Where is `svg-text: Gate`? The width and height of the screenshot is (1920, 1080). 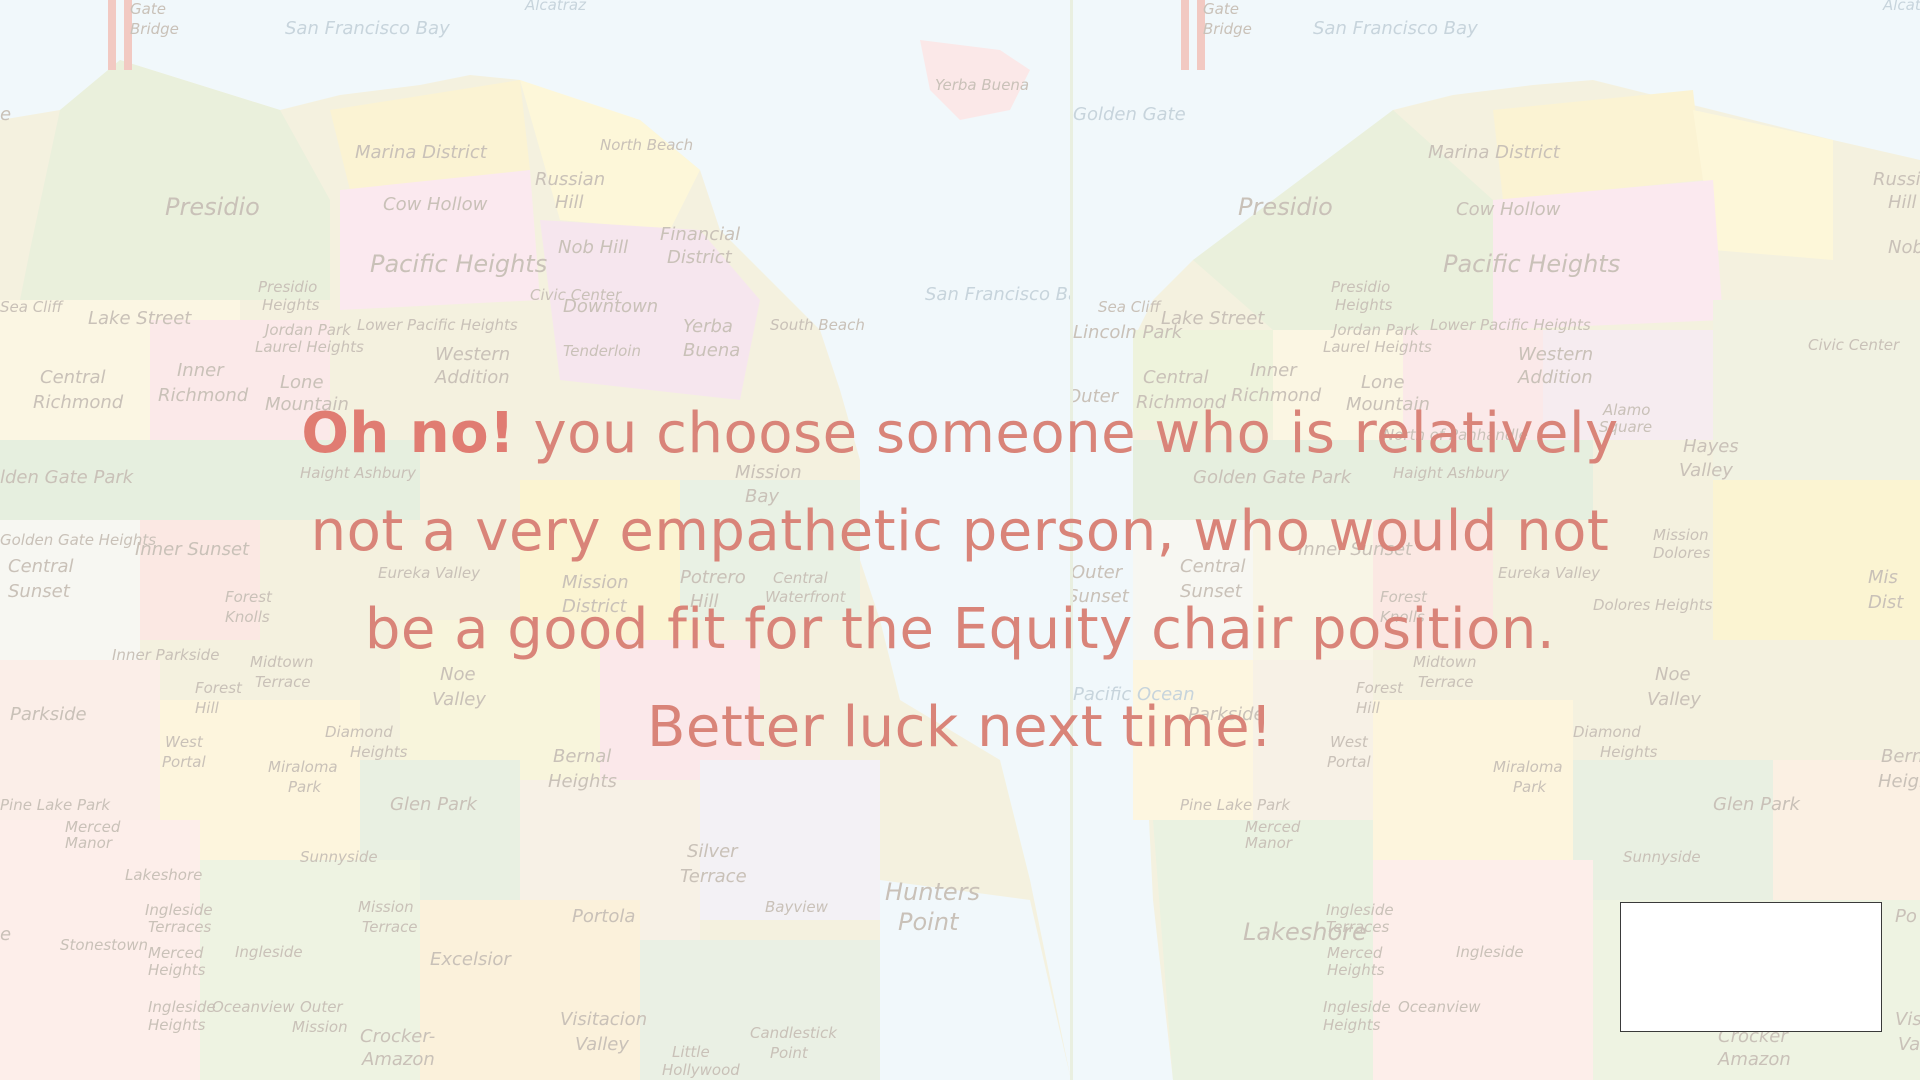 svg-text: Gate is located at coordinates (148, 9).